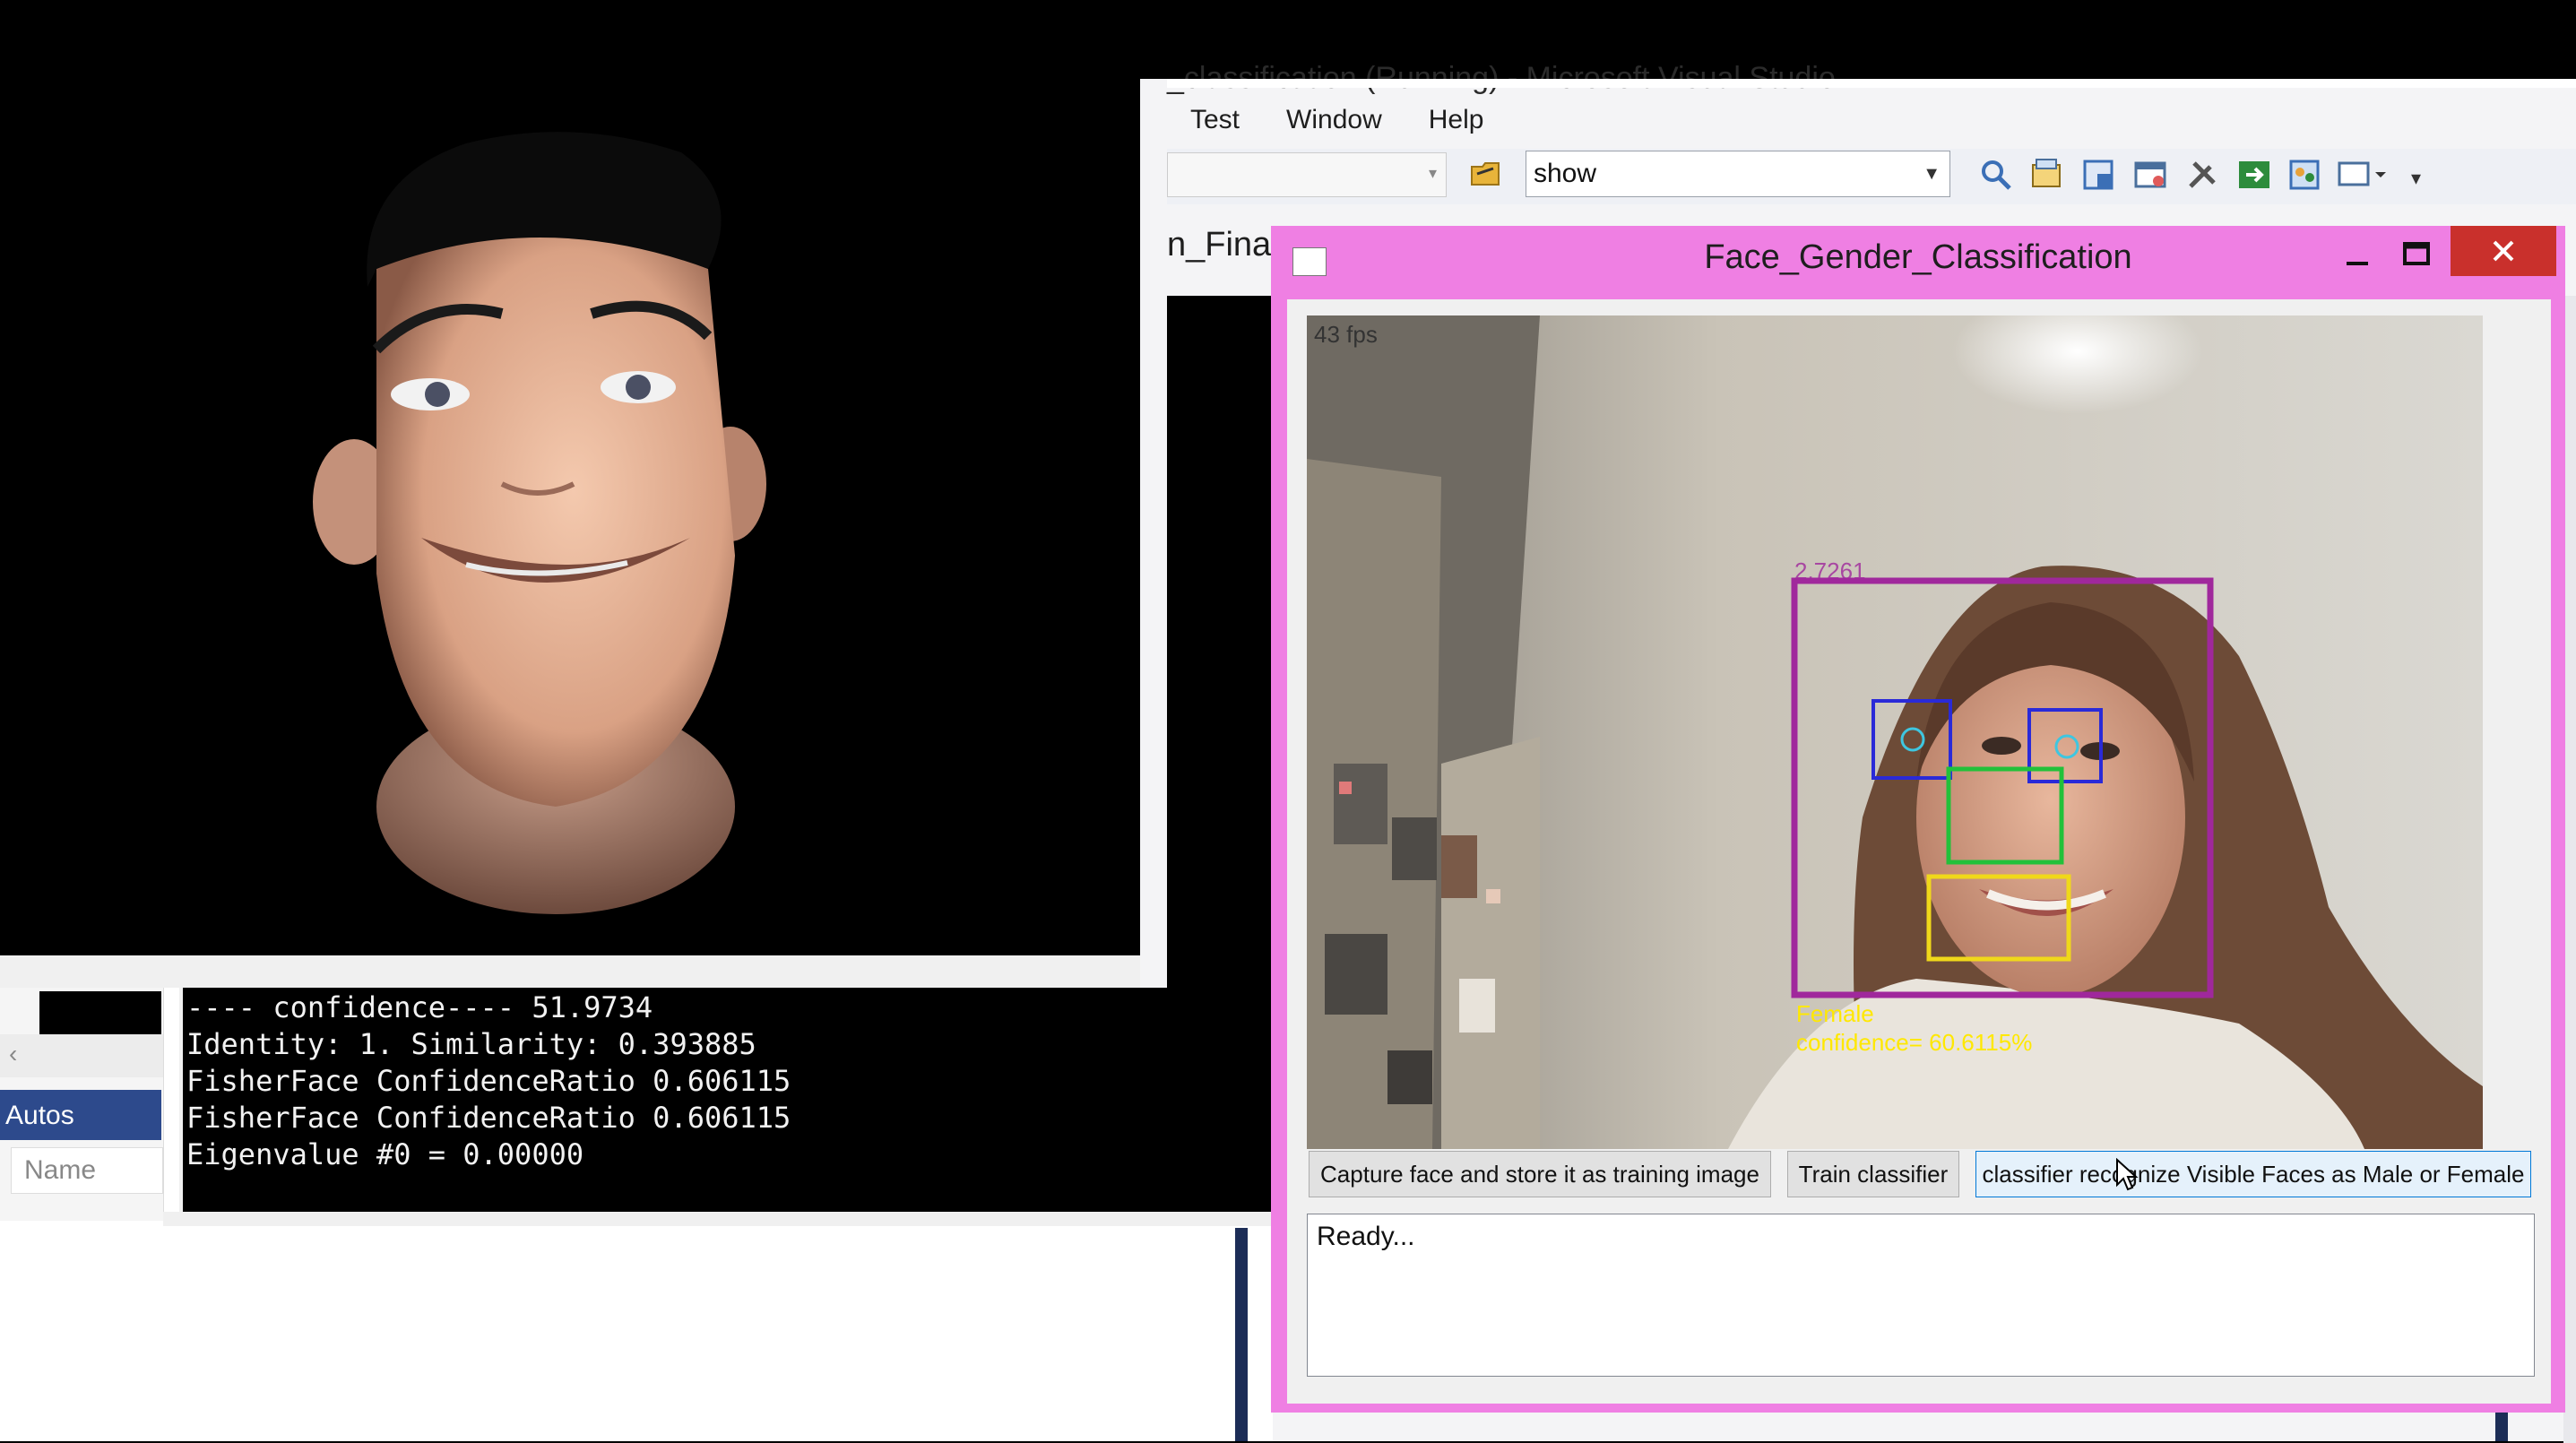 The width and height of the screenshot is (2576, 1443). Describe the element at coordinates (1565, 173) in the screenshot. I see `find-combo-value: show` at that location.